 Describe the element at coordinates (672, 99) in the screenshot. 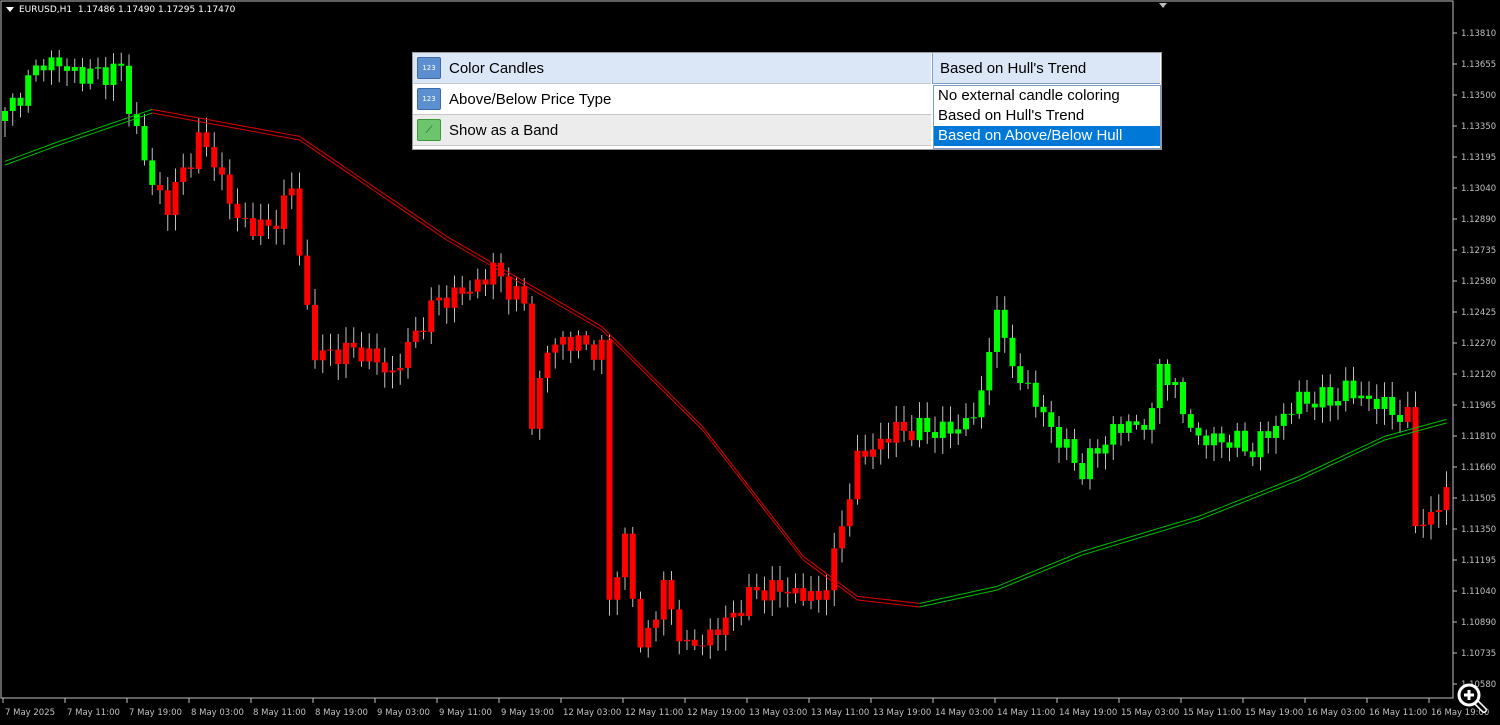

I see `param-row-price-type: 123 Above/Below Price Type` at that location.